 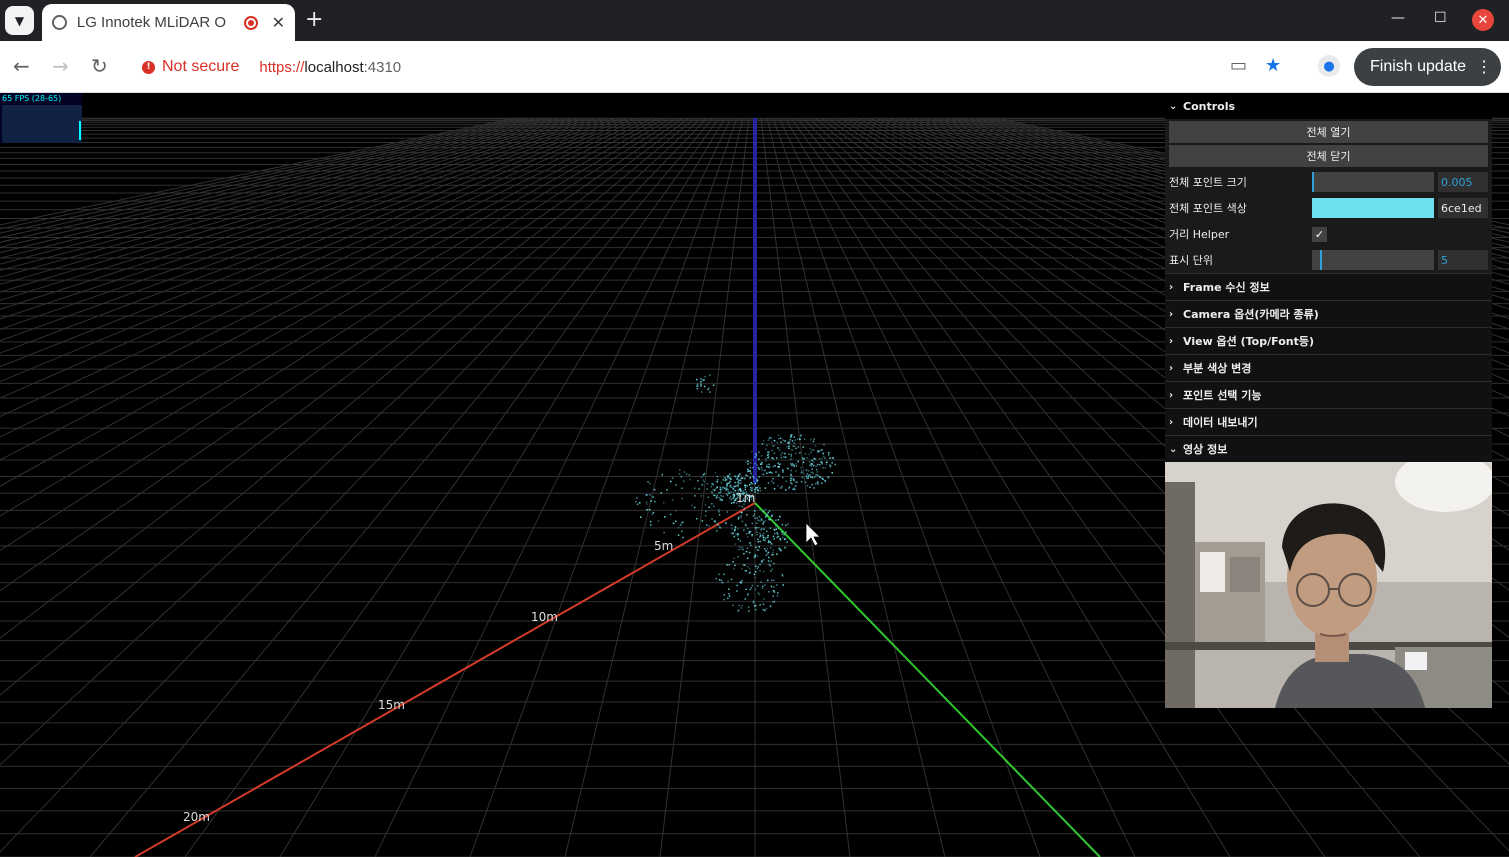 I want to click on folder-view-options: › View 옵션 (Top/Font등), so click(x=1328, y=340).